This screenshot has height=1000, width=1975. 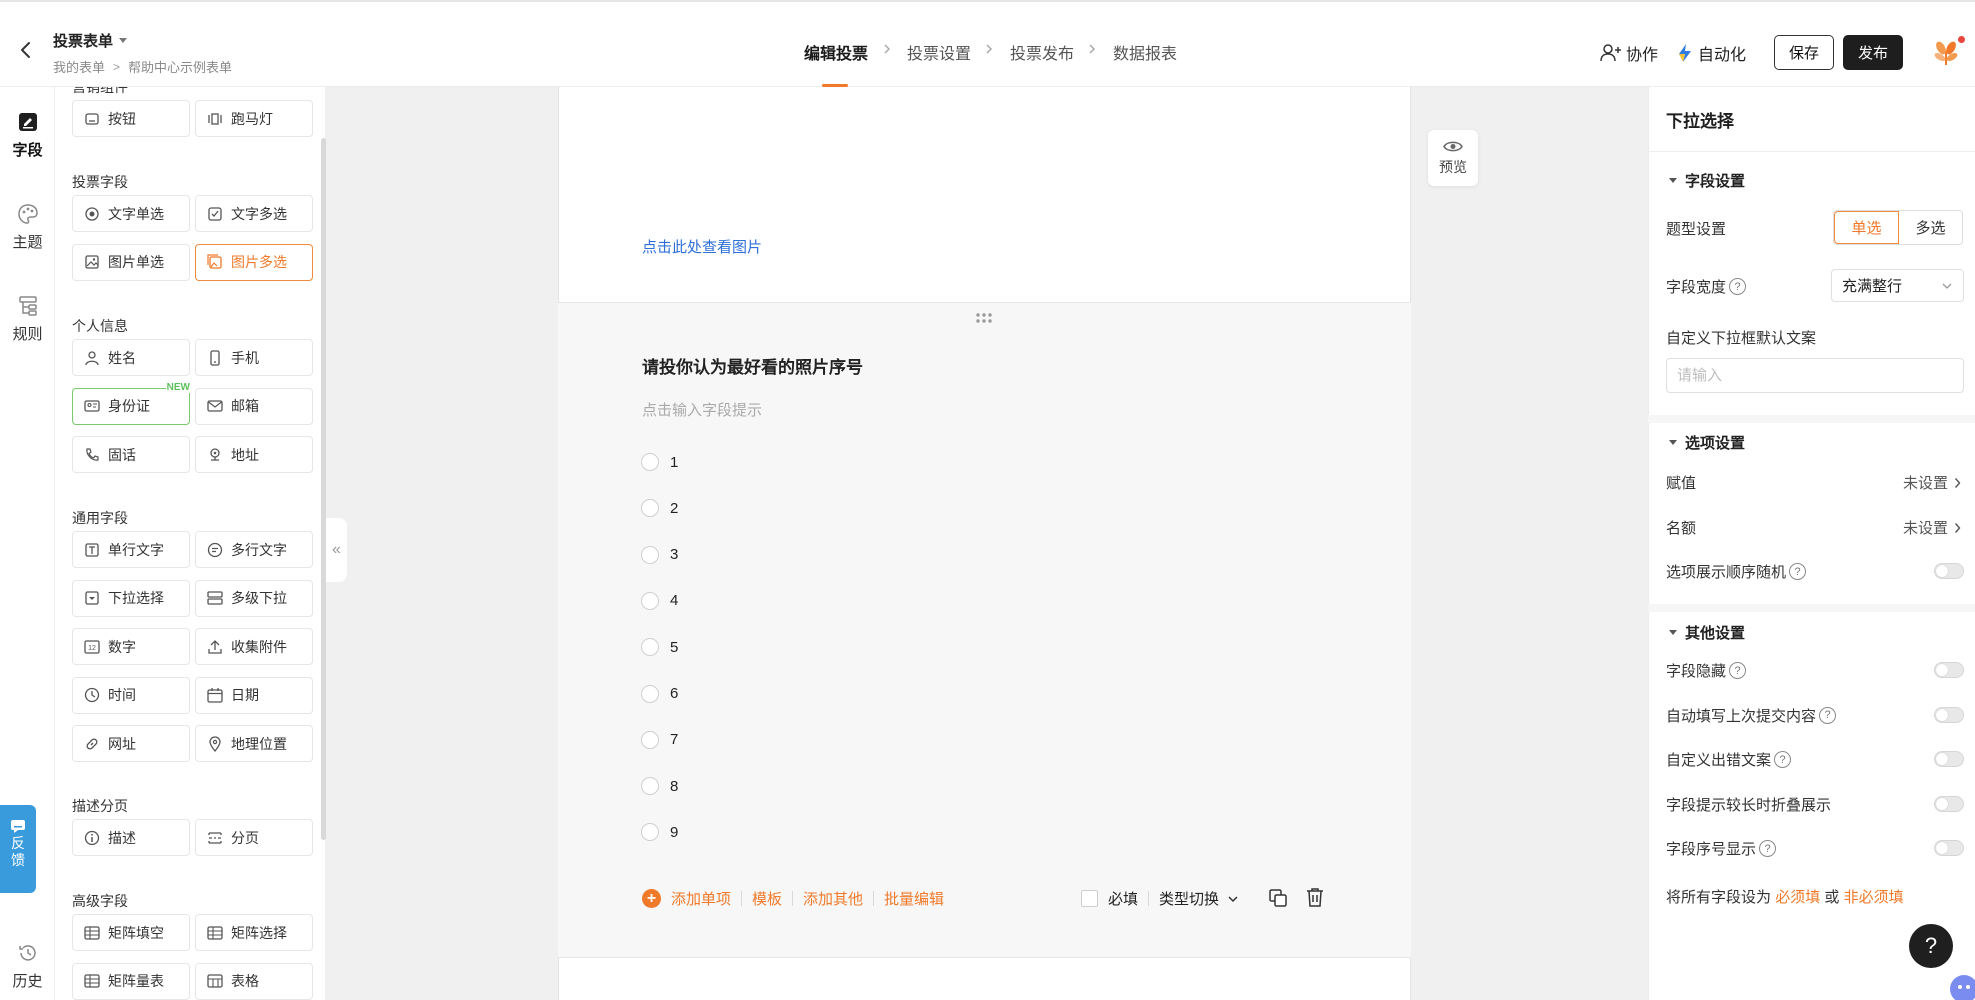 What do you see at coordinates (90, 40) in the screenshot?
I see `form-title-dropdown: 投票表单` at bounding box center [90, 40].